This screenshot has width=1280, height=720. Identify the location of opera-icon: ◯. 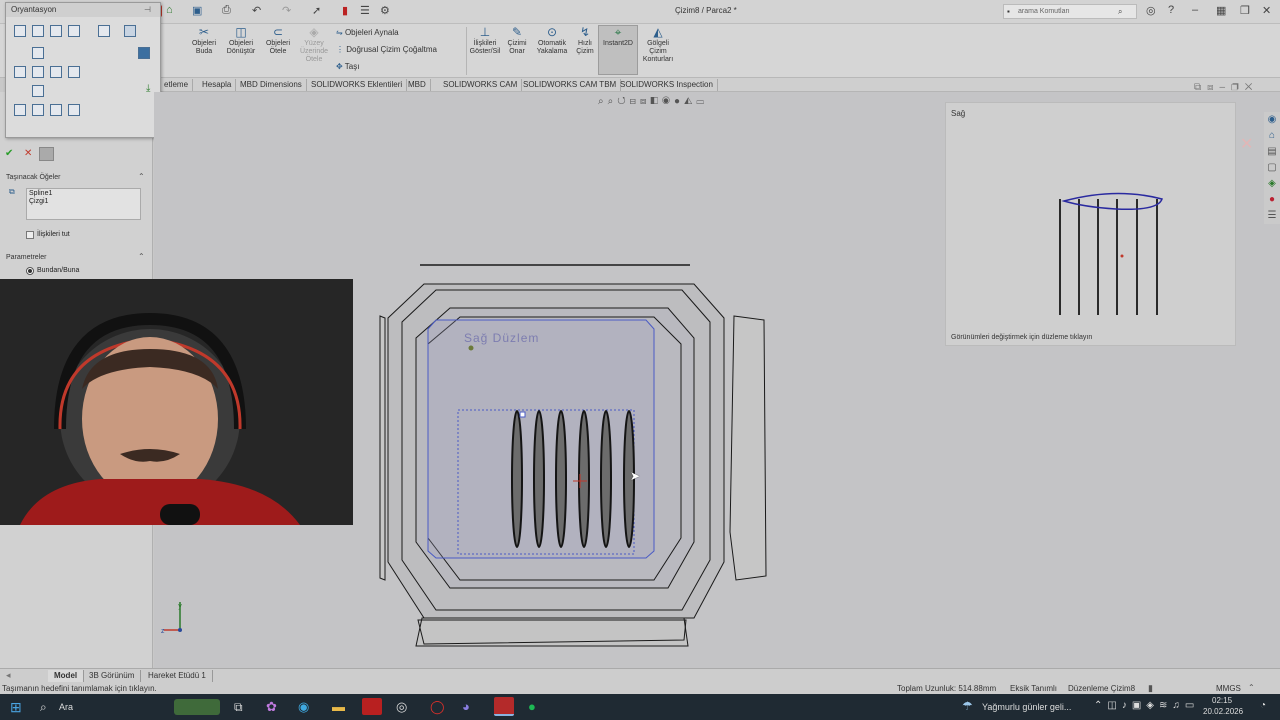
(437, 707).